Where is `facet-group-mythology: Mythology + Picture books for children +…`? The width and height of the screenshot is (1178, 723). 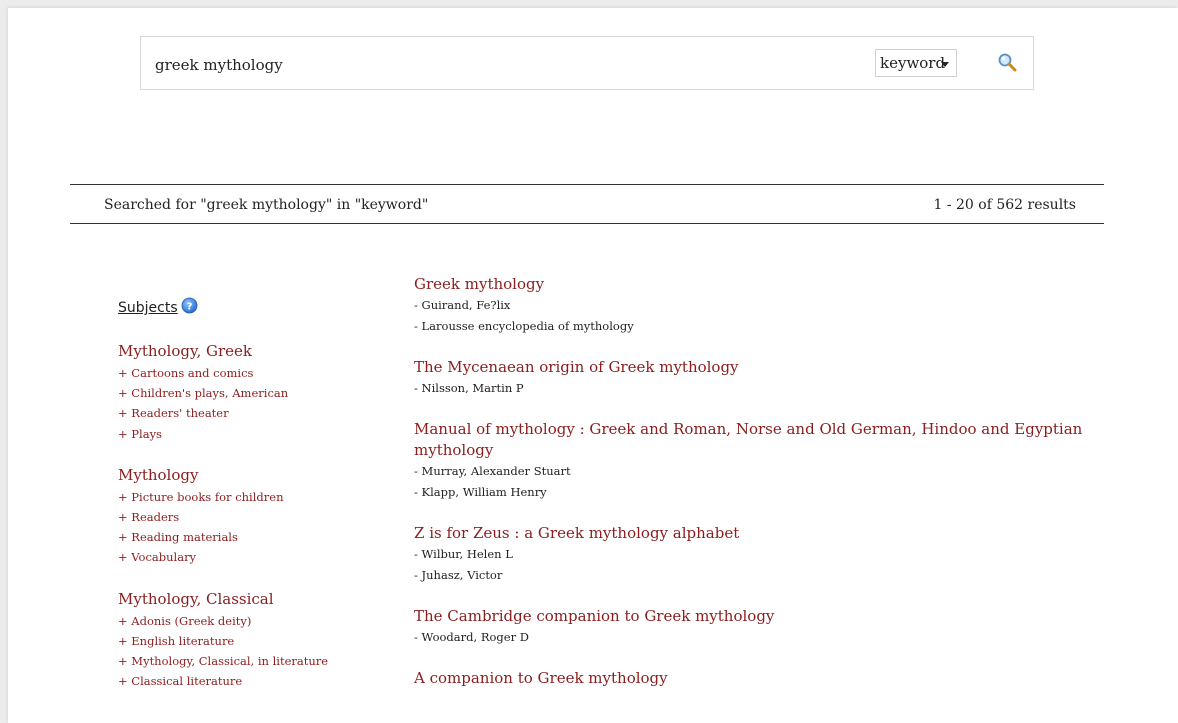
facet-group-mythology: Mythology + Picture books for children +… is located at coordinates (248, 517).